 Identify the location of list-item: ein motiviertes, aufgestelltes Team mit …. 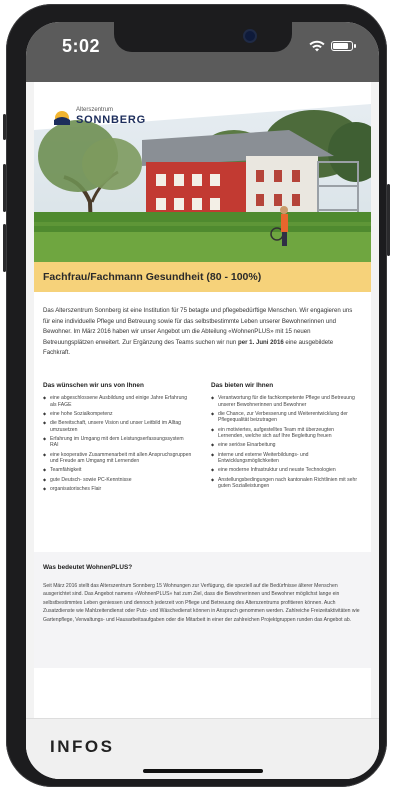
(286, 433).